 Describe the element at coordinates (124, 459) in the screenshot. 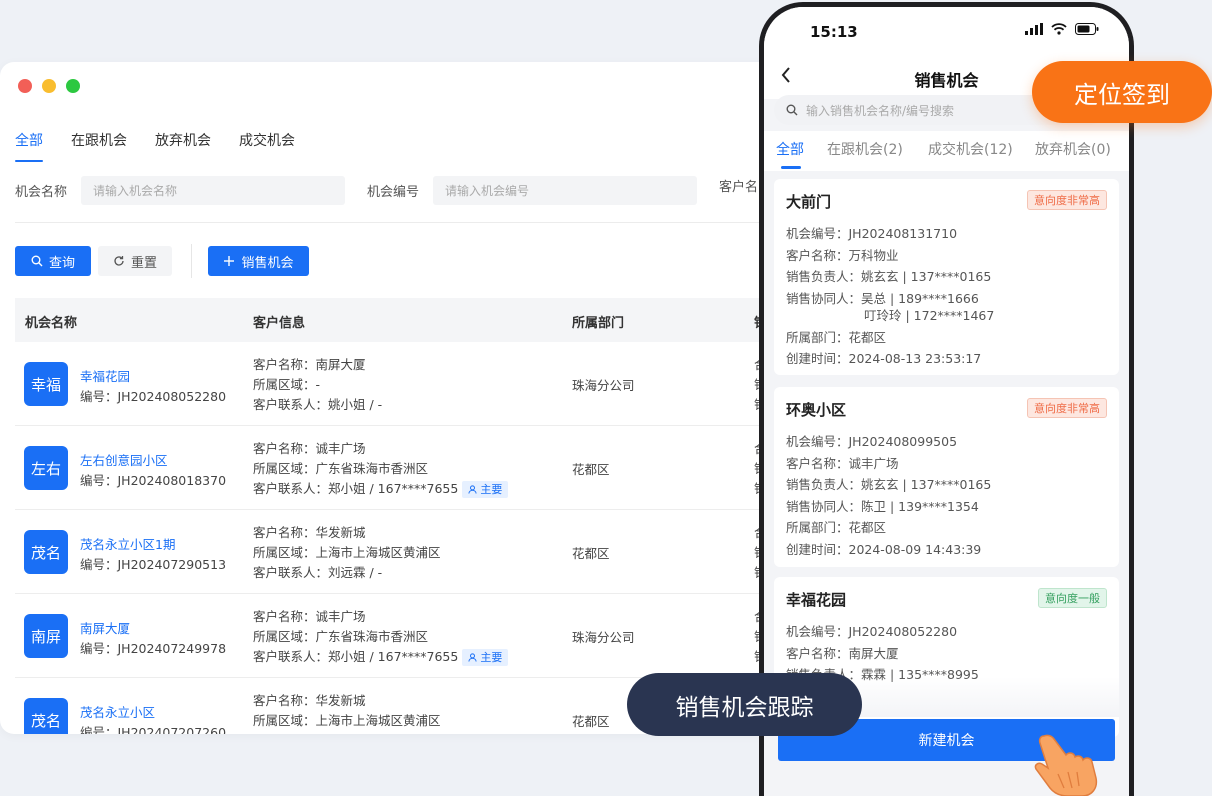

I see `opportunity-name-link: 左右创意园小区` at that location.